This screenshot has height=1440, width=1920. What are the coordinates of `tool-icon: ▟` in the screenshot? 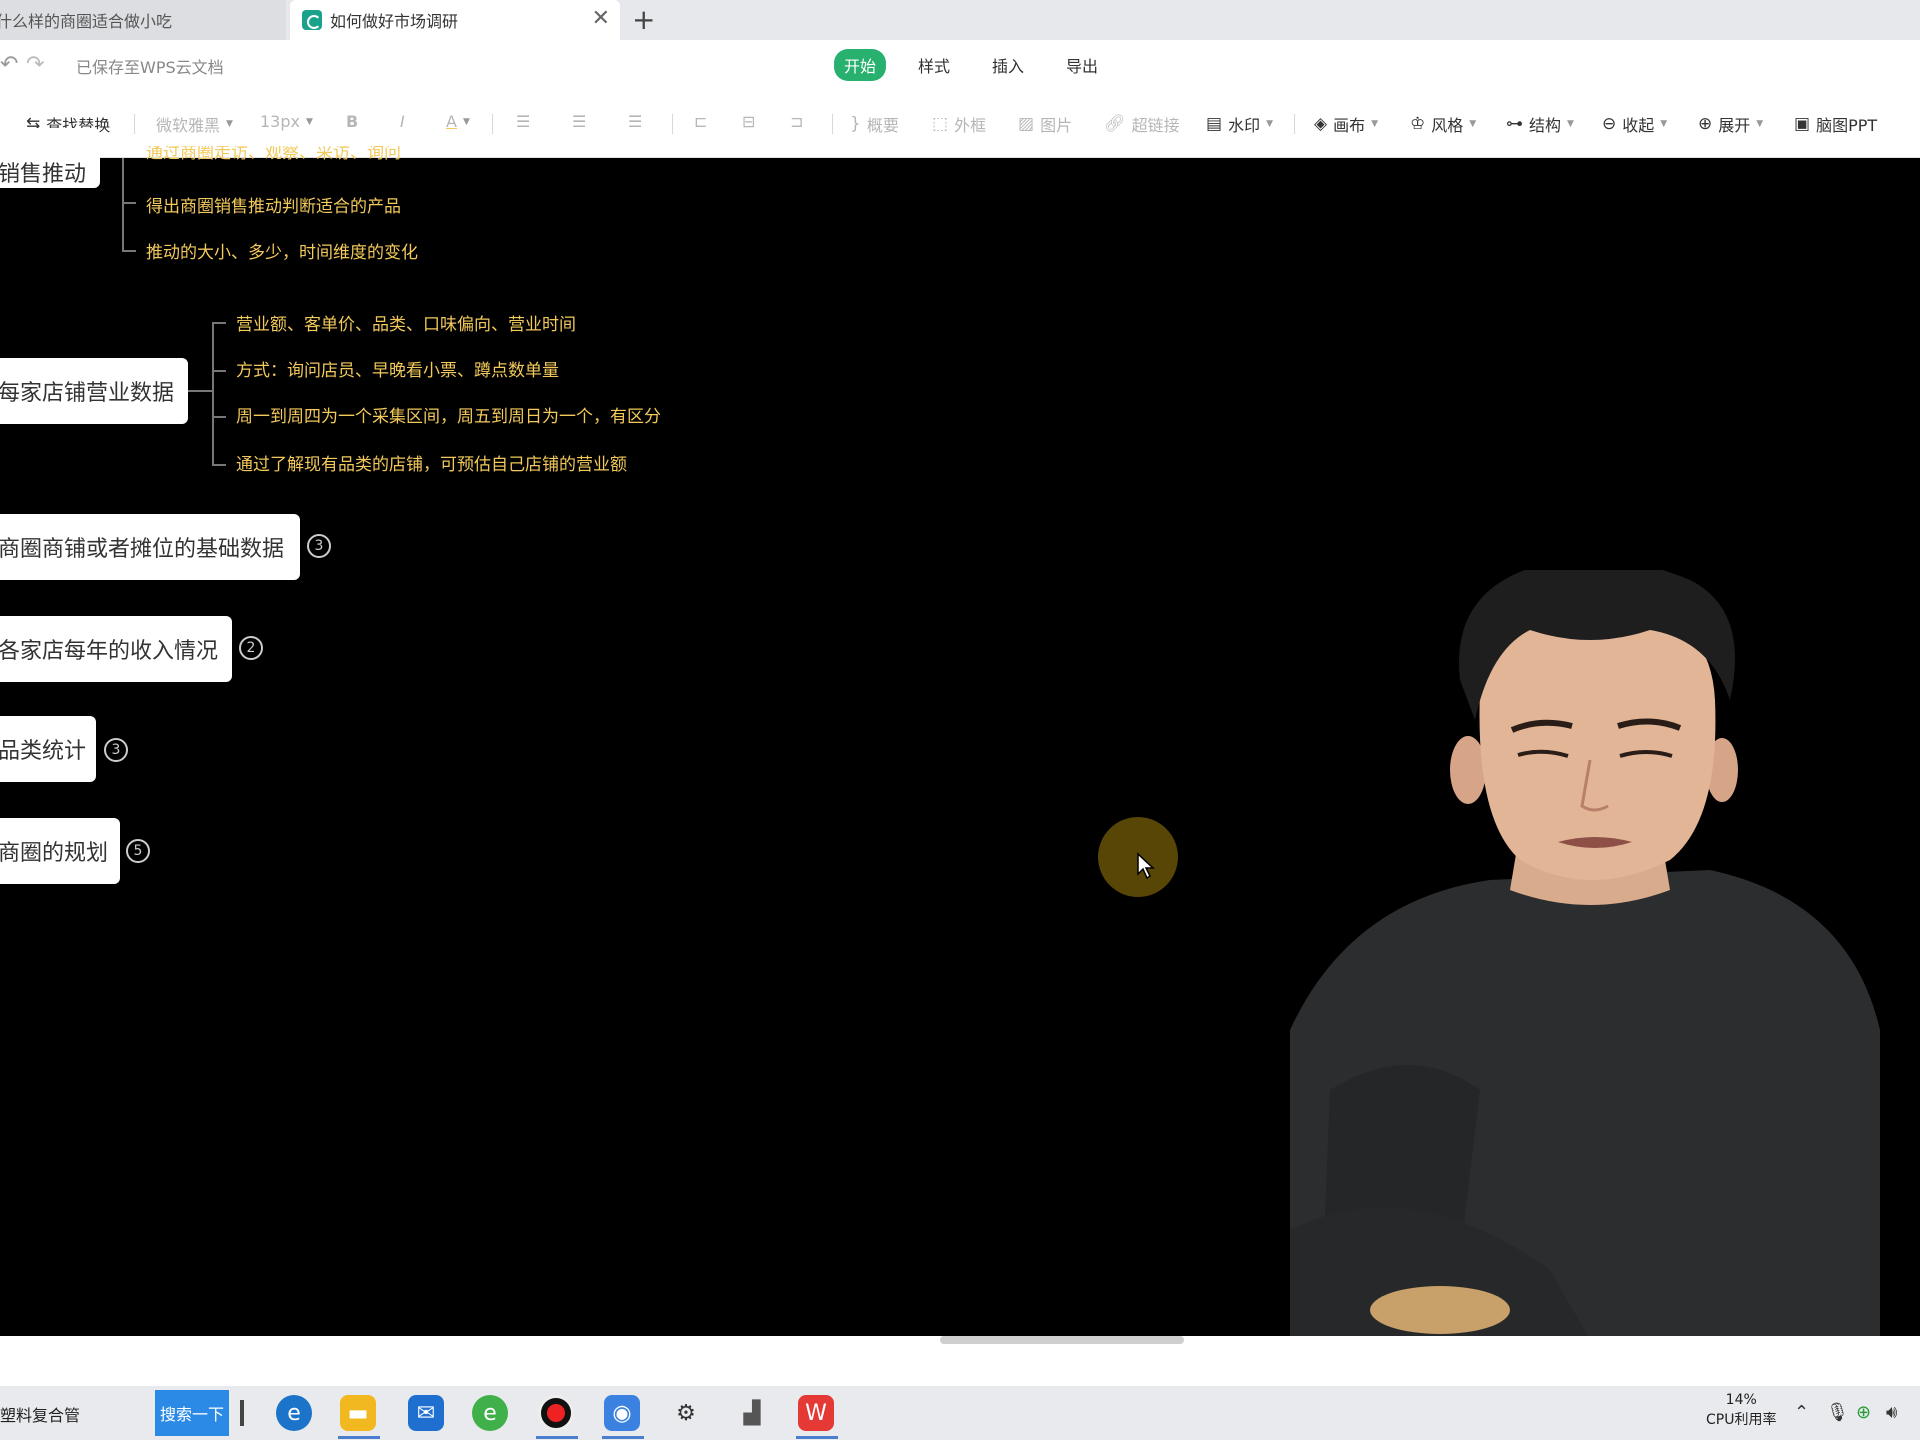 It's located at (752, 1413).